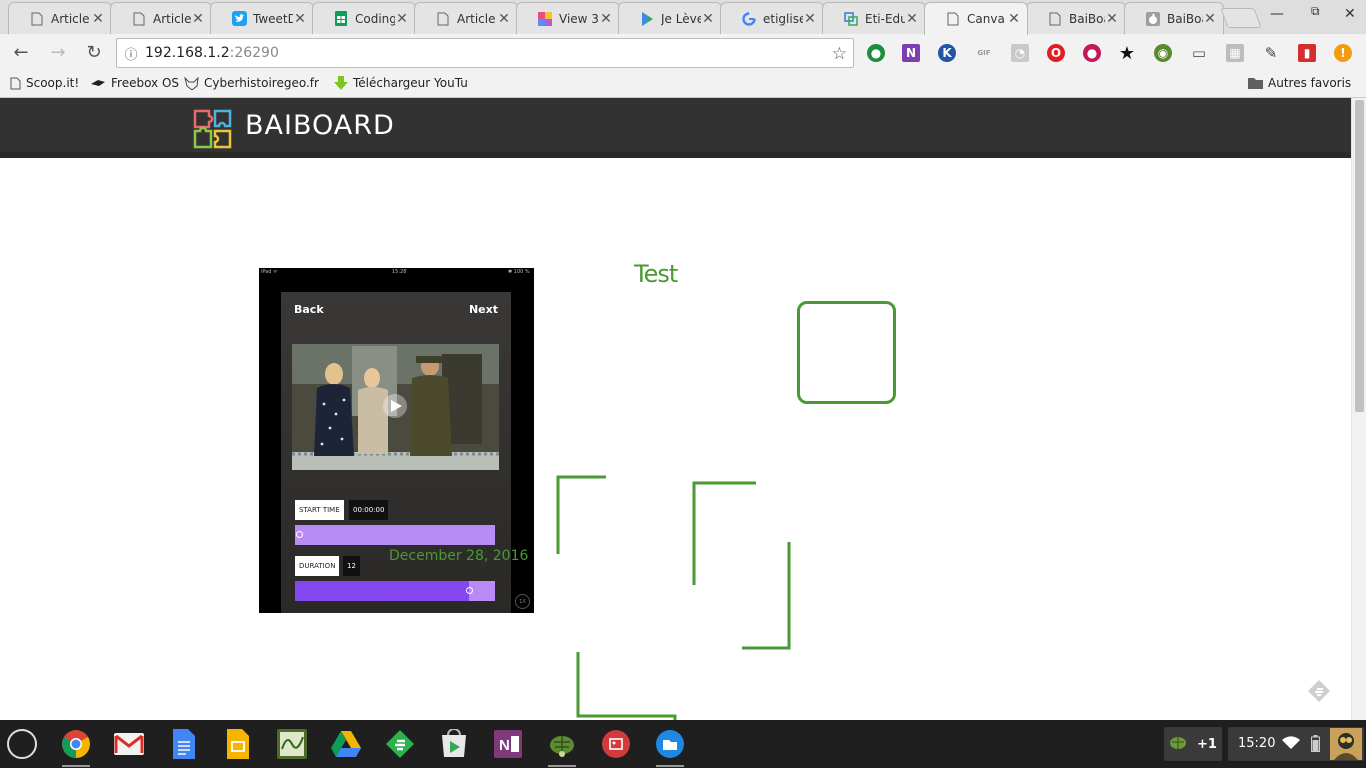 This screenshot has width=1366, height=768. I want to click on tab-view3: View 3 ✕, so click(568, 18).